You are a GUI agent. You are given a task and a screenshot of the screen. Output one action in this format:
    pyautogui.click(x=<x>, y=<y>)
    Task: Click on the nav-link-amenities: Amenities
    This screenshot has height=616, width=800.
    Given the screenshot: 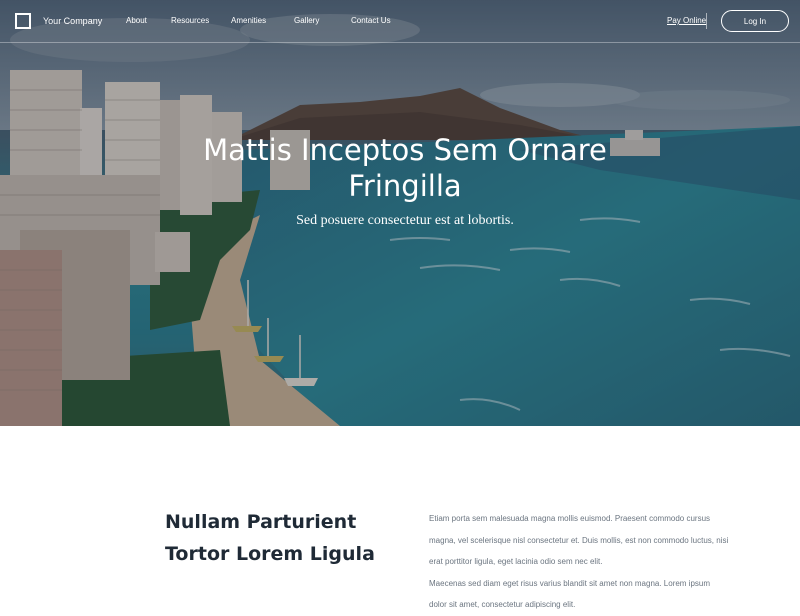 What is the action you would take?
    pyautogui.click(x=248, y=20)
    